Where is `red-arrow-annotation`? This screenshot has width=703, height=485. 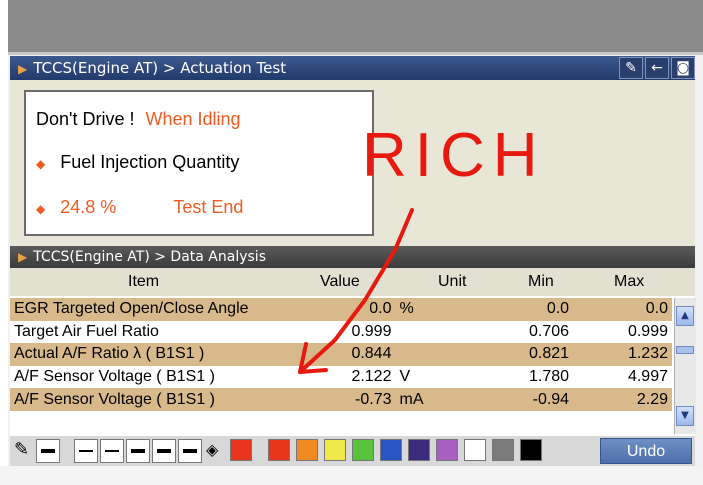
red-arrow-annotation is located at coordinates (356, 291).